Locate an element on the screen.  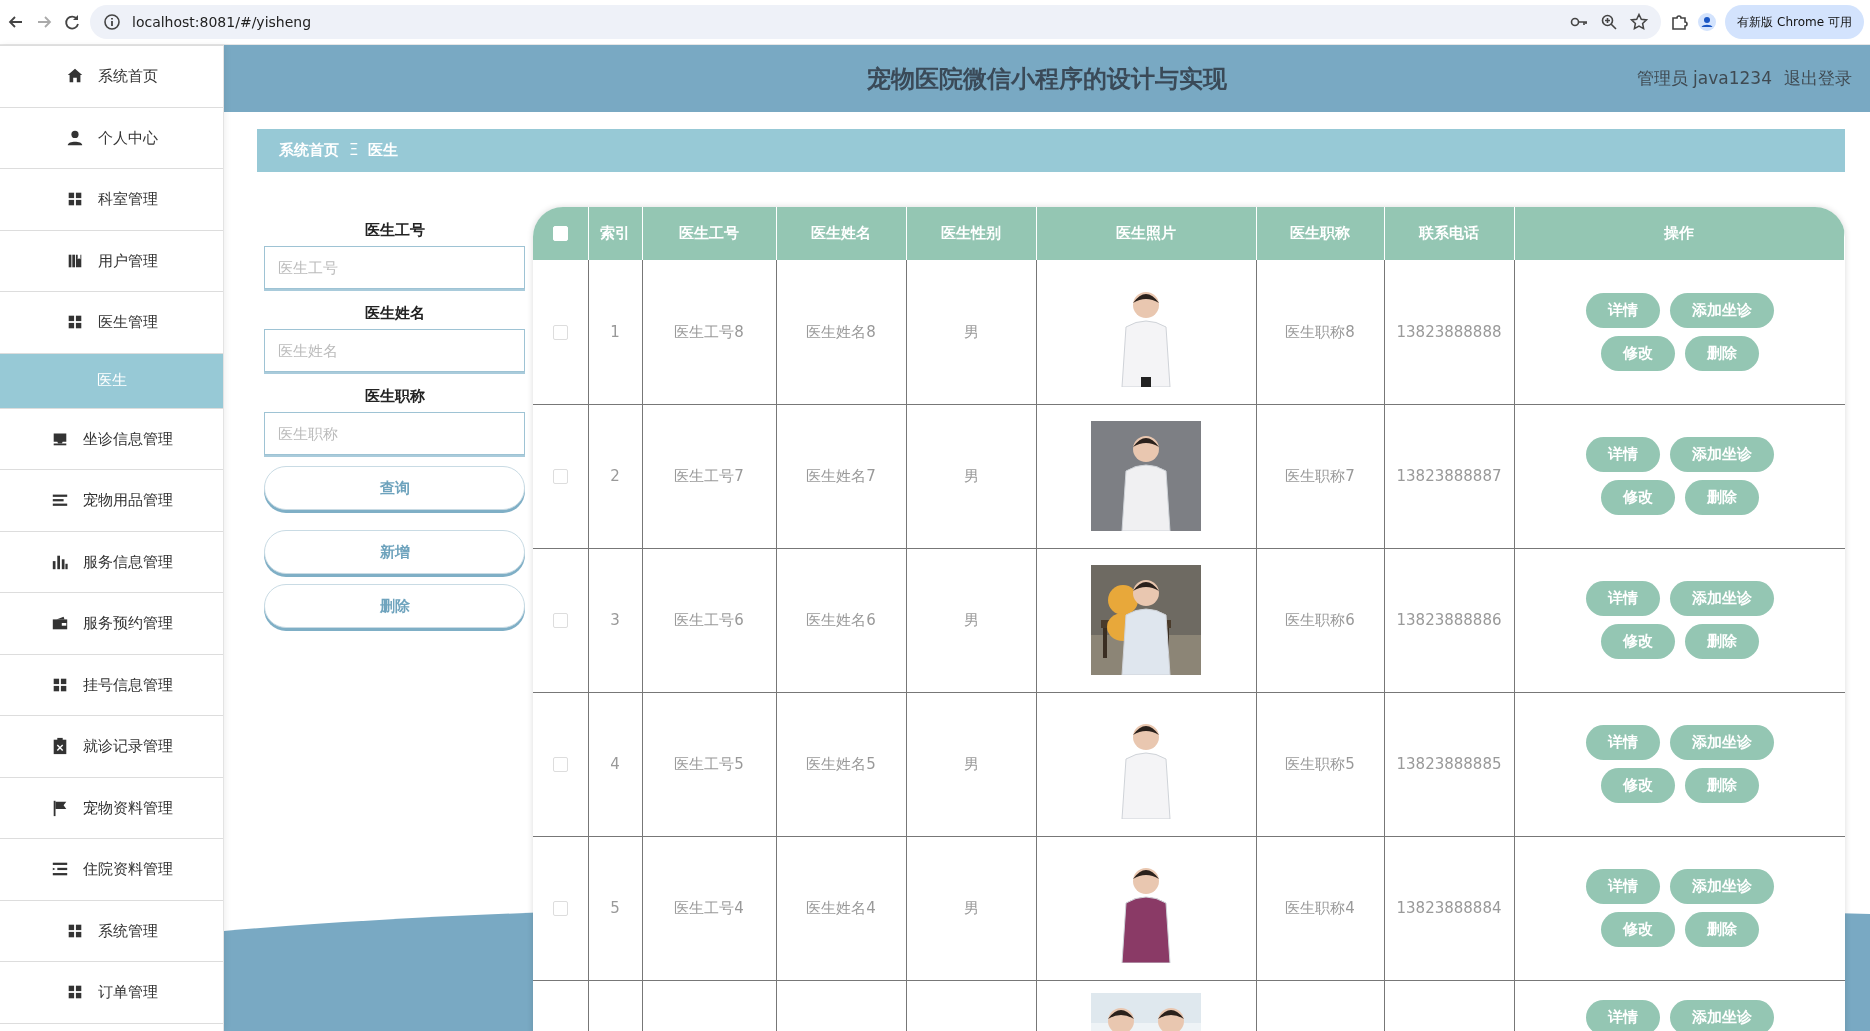
column-header: 联系电话 is located at coordinates (1449, 233).